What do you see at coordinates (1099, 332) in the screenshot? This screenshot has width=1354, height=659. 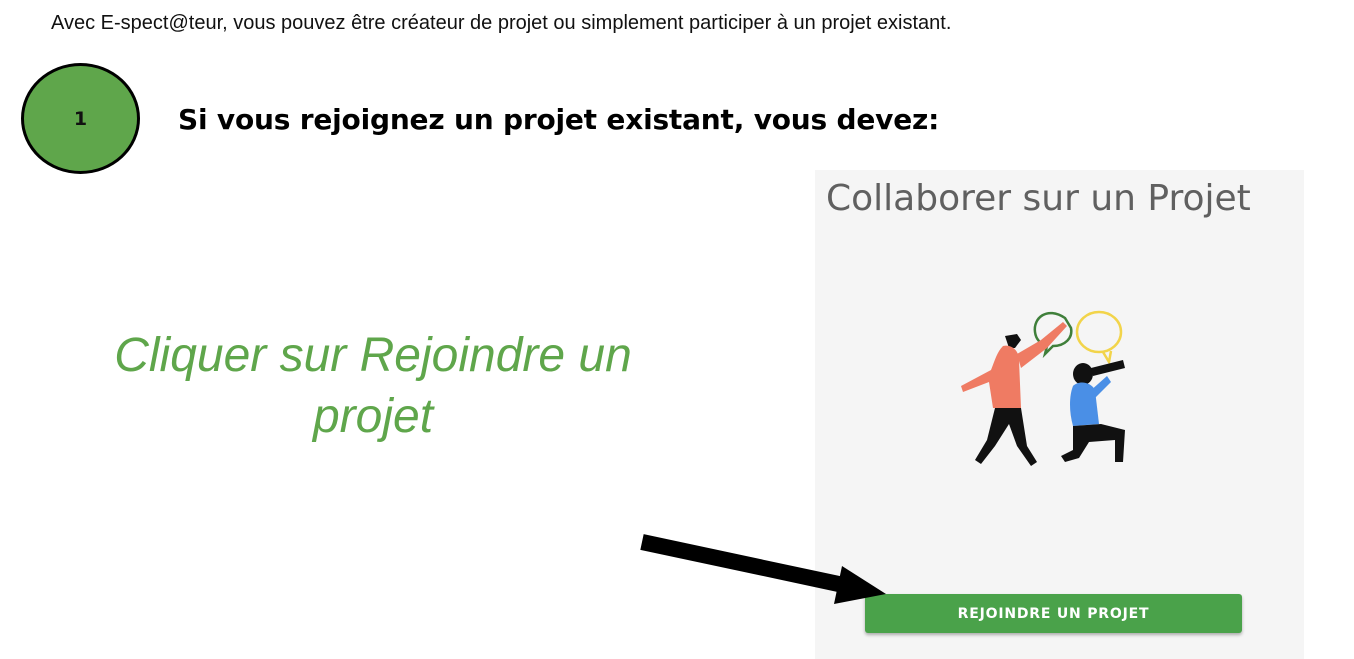 I see `speech-bubble-yellow-icon` at bounding box center [1099, 332].